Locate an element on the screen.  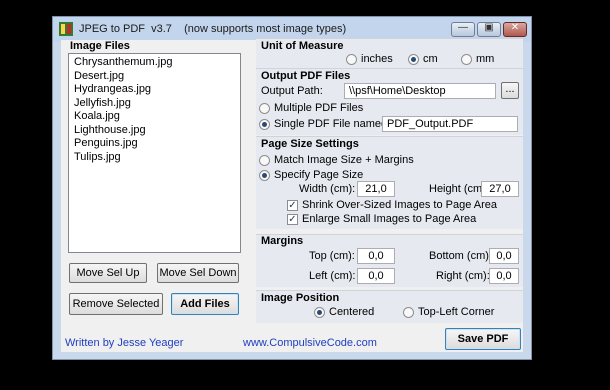
list-item: Tulips.jpg is located at coordinates (157, 158).